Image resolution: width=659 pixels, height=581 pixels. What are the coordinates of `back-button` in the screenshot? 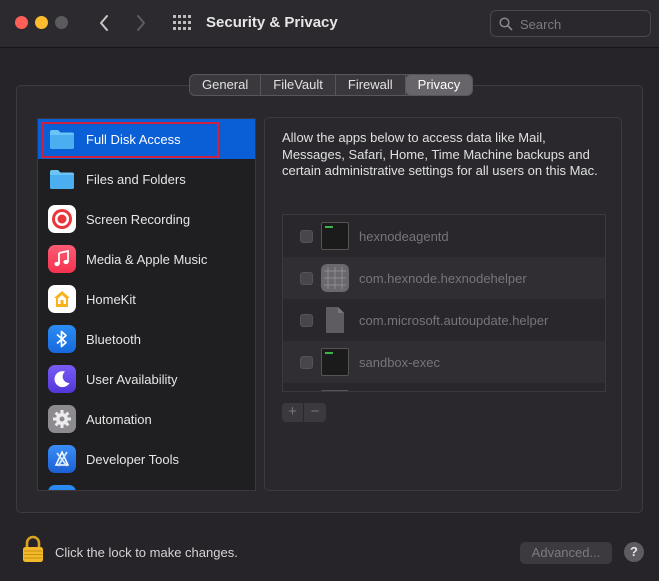 It's located at (104, 23).